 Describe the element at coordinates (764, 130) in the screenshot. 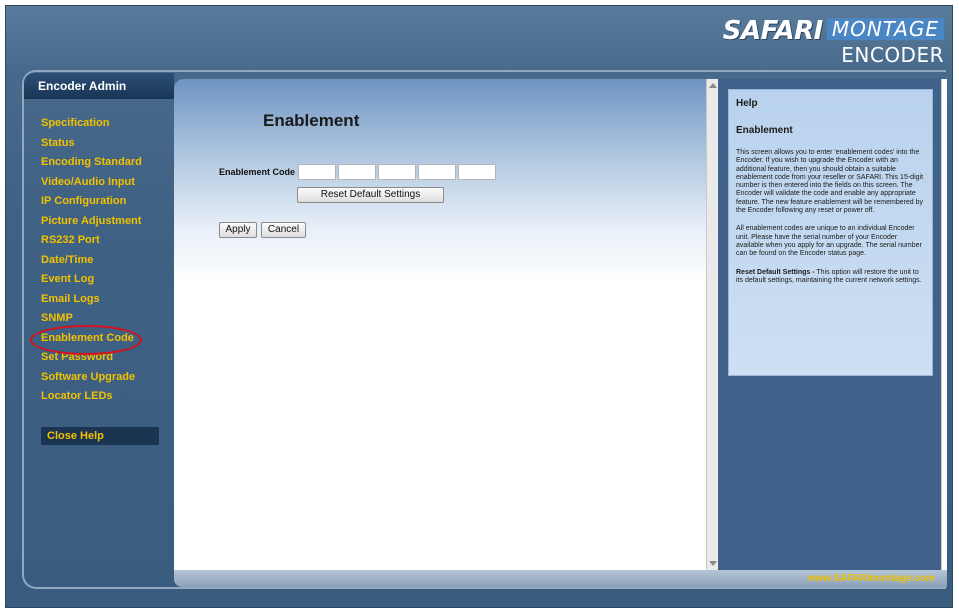

I see `help-subtitle: Enablement` at that location.